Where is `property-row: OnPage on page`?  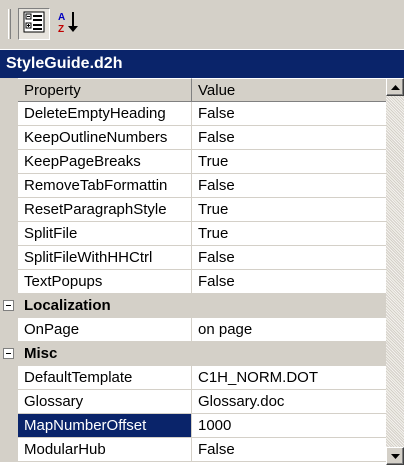
property-row: OnPage on page is located at coordinates (193, 330).